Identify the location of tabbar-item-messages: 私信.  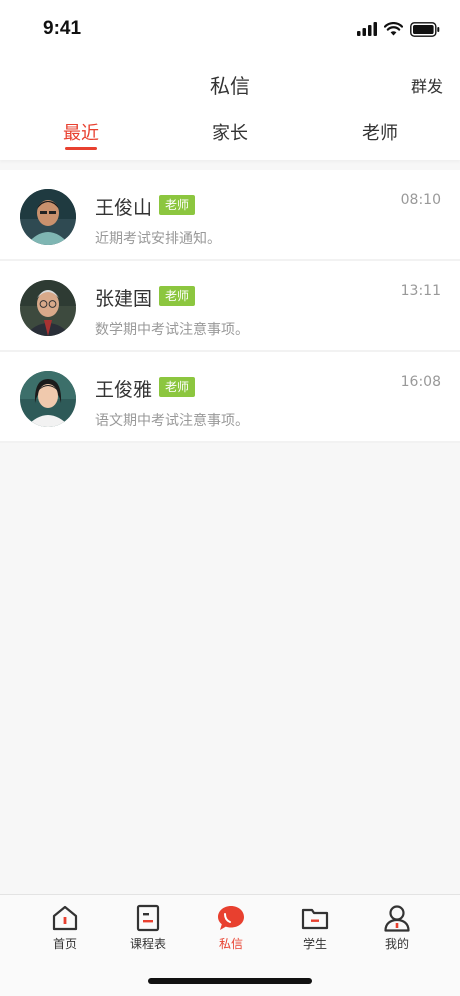
(231, 927).